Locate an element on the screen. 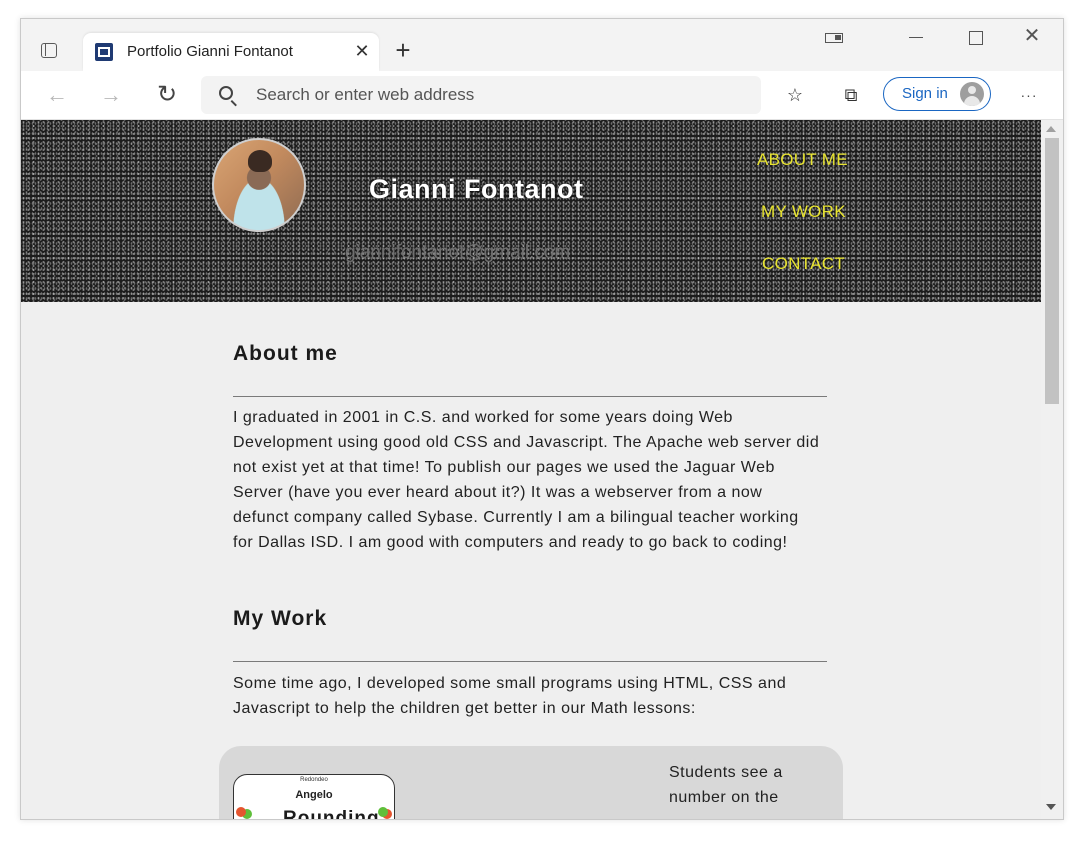 The height and width of the screenshot is (849, 1085). scroll-up-arrow-icon is located at coordinates (1051, 129).